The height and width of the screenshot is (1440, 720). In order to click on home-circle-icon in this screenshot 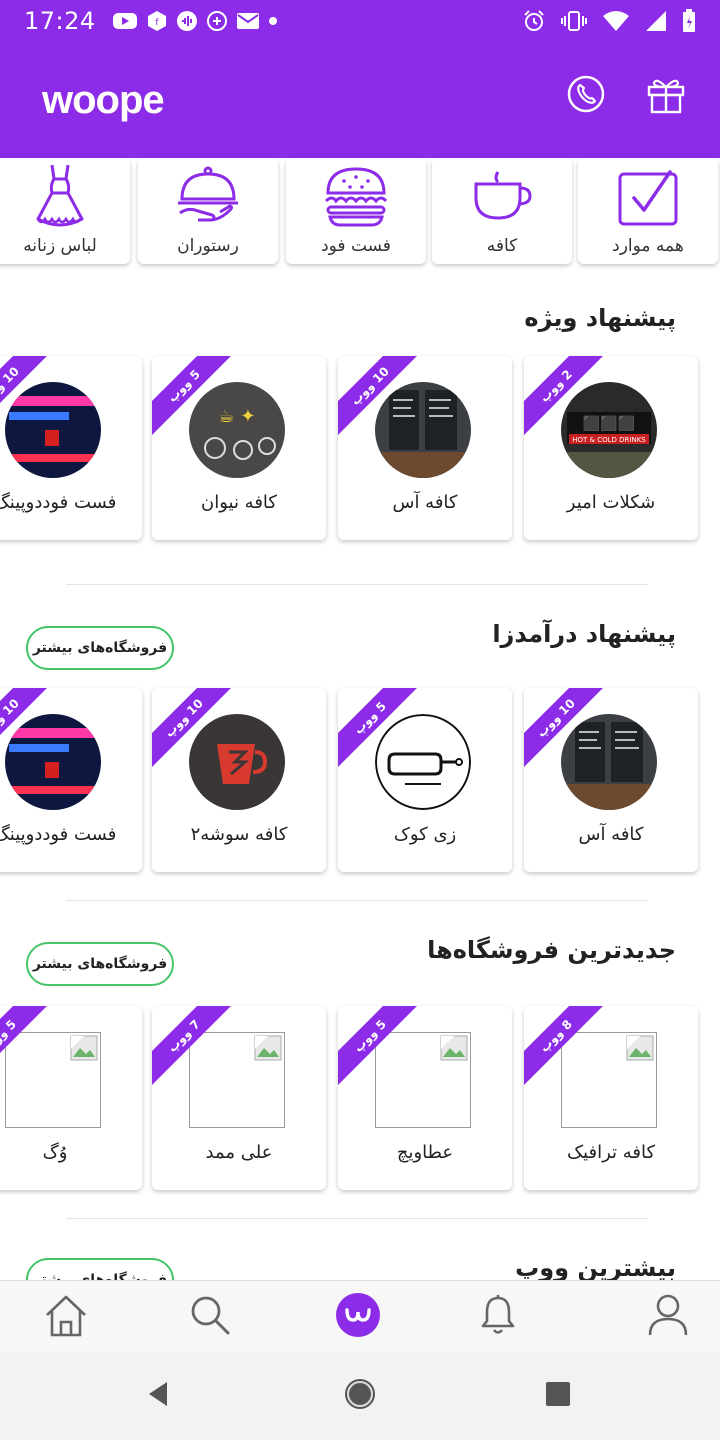, I will do `click(360, 1396)`.